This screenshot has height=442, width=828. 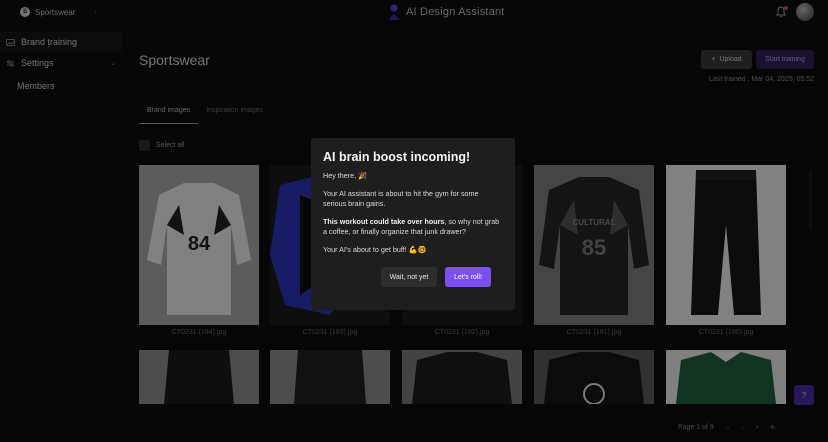 I want to click on modal-title: AI brain boost incoming!, so click(x=397, y=157).